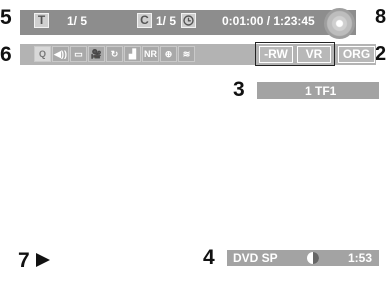 The width and height of the screenshot is (388, 285). Describe the element at coordinates (313, 258) in the screenshot. I see `remaining-disc-icon` at that location.